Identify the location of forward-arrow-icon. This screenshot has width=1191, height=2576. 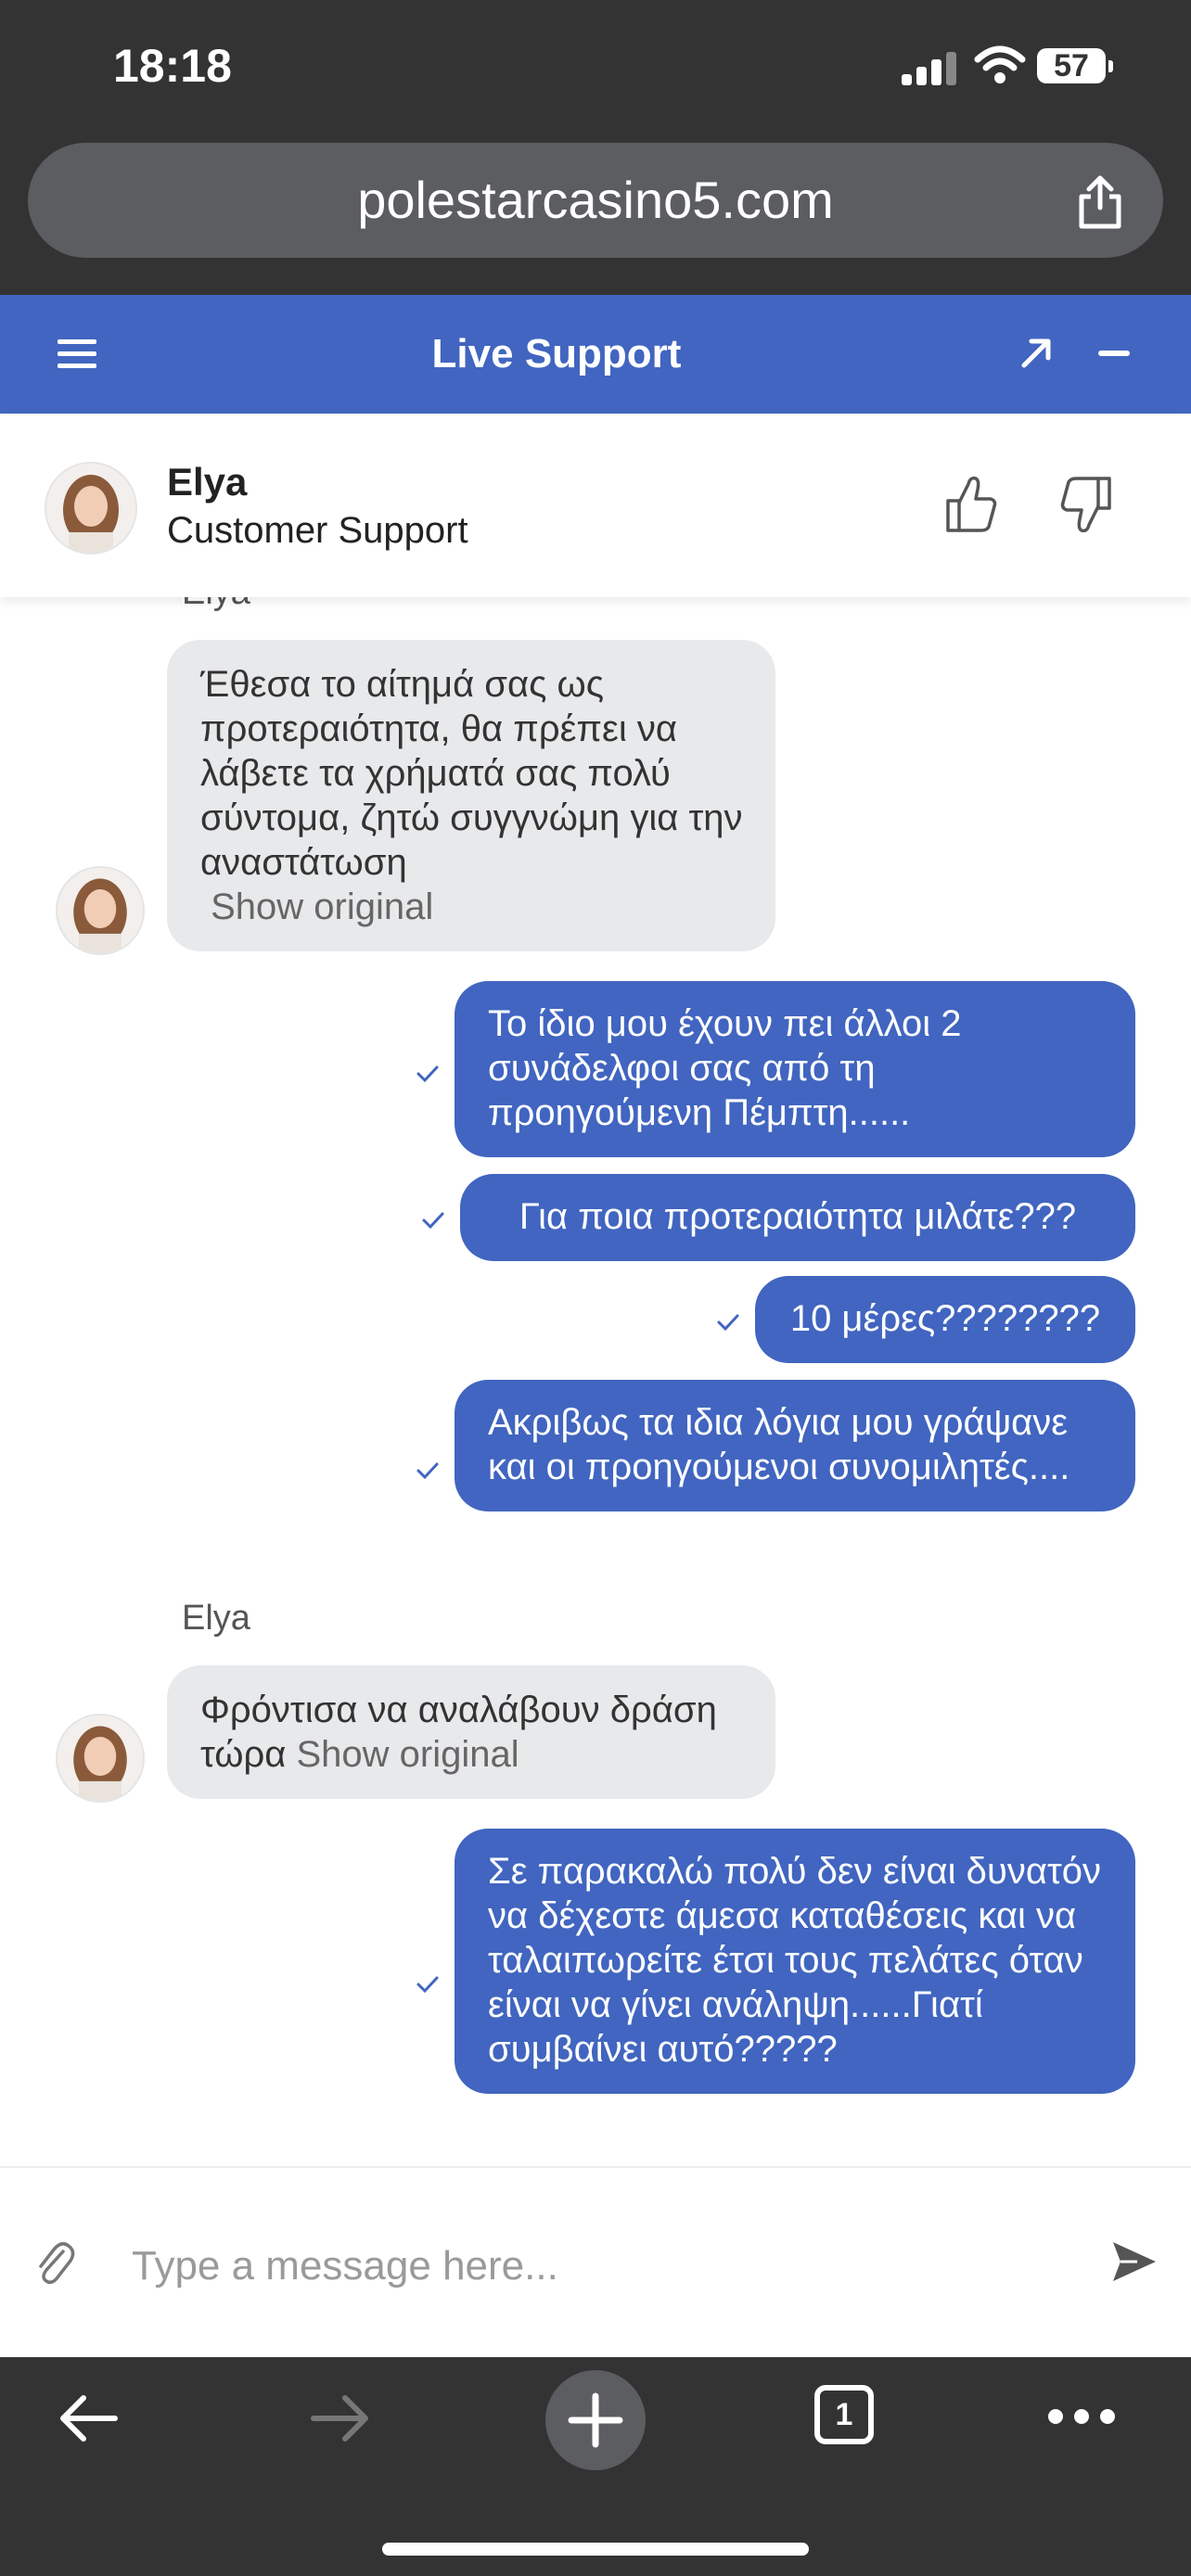
(340, 2419).